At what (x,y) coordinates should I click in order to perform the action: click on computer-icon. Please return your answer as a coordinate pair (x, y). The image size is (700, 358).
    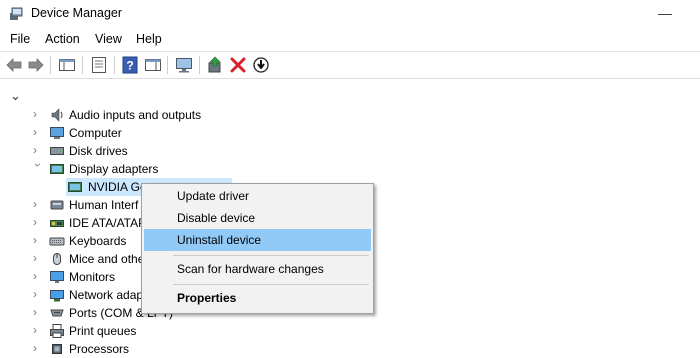
    Looking at the image, I should click on (57, 133).